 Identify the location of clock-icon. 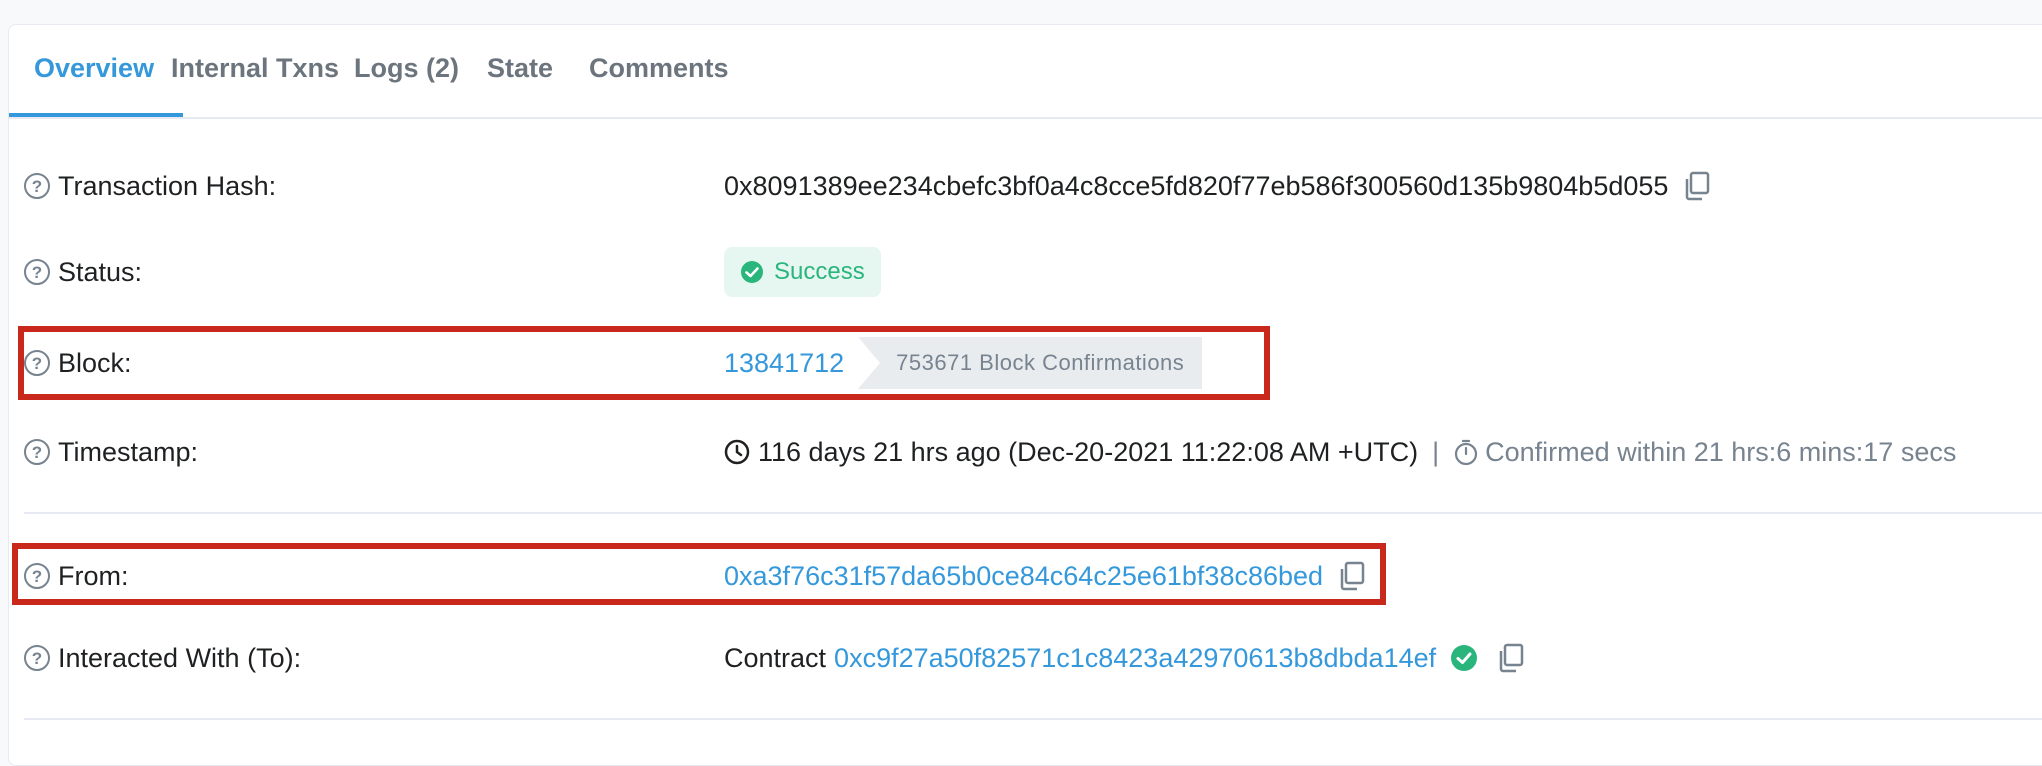
(737, 452).